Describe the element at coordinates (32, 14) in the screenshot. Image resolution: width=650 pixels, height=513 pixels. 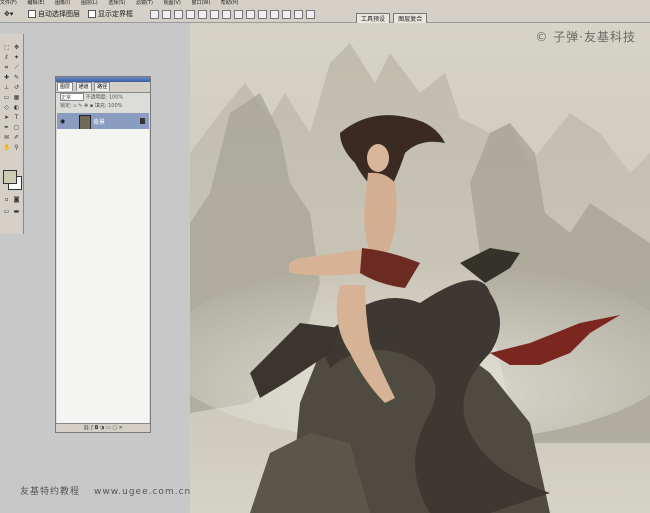
I see `auto-select-checkbox` at that location.